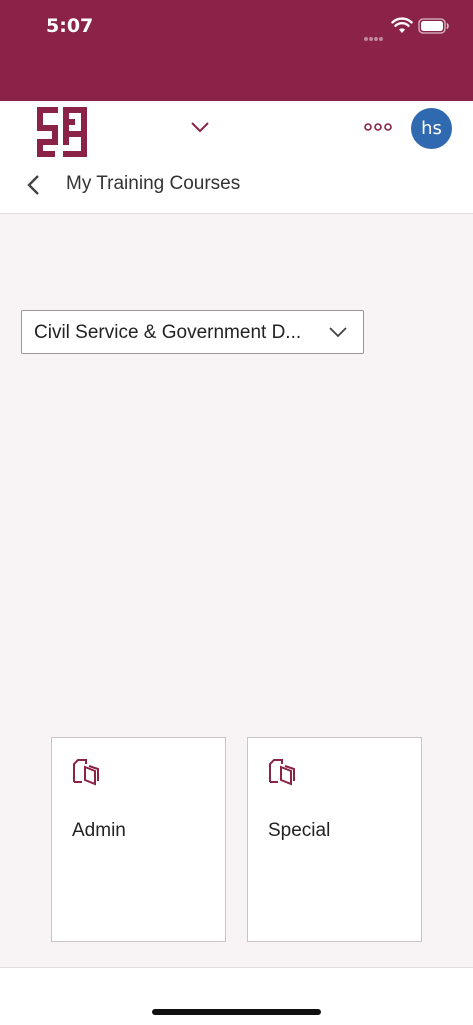  What do you see at coordinates (375, 34) in the screenshot?
I see `cellular-signal-icon` at bounding box center [375, 34].